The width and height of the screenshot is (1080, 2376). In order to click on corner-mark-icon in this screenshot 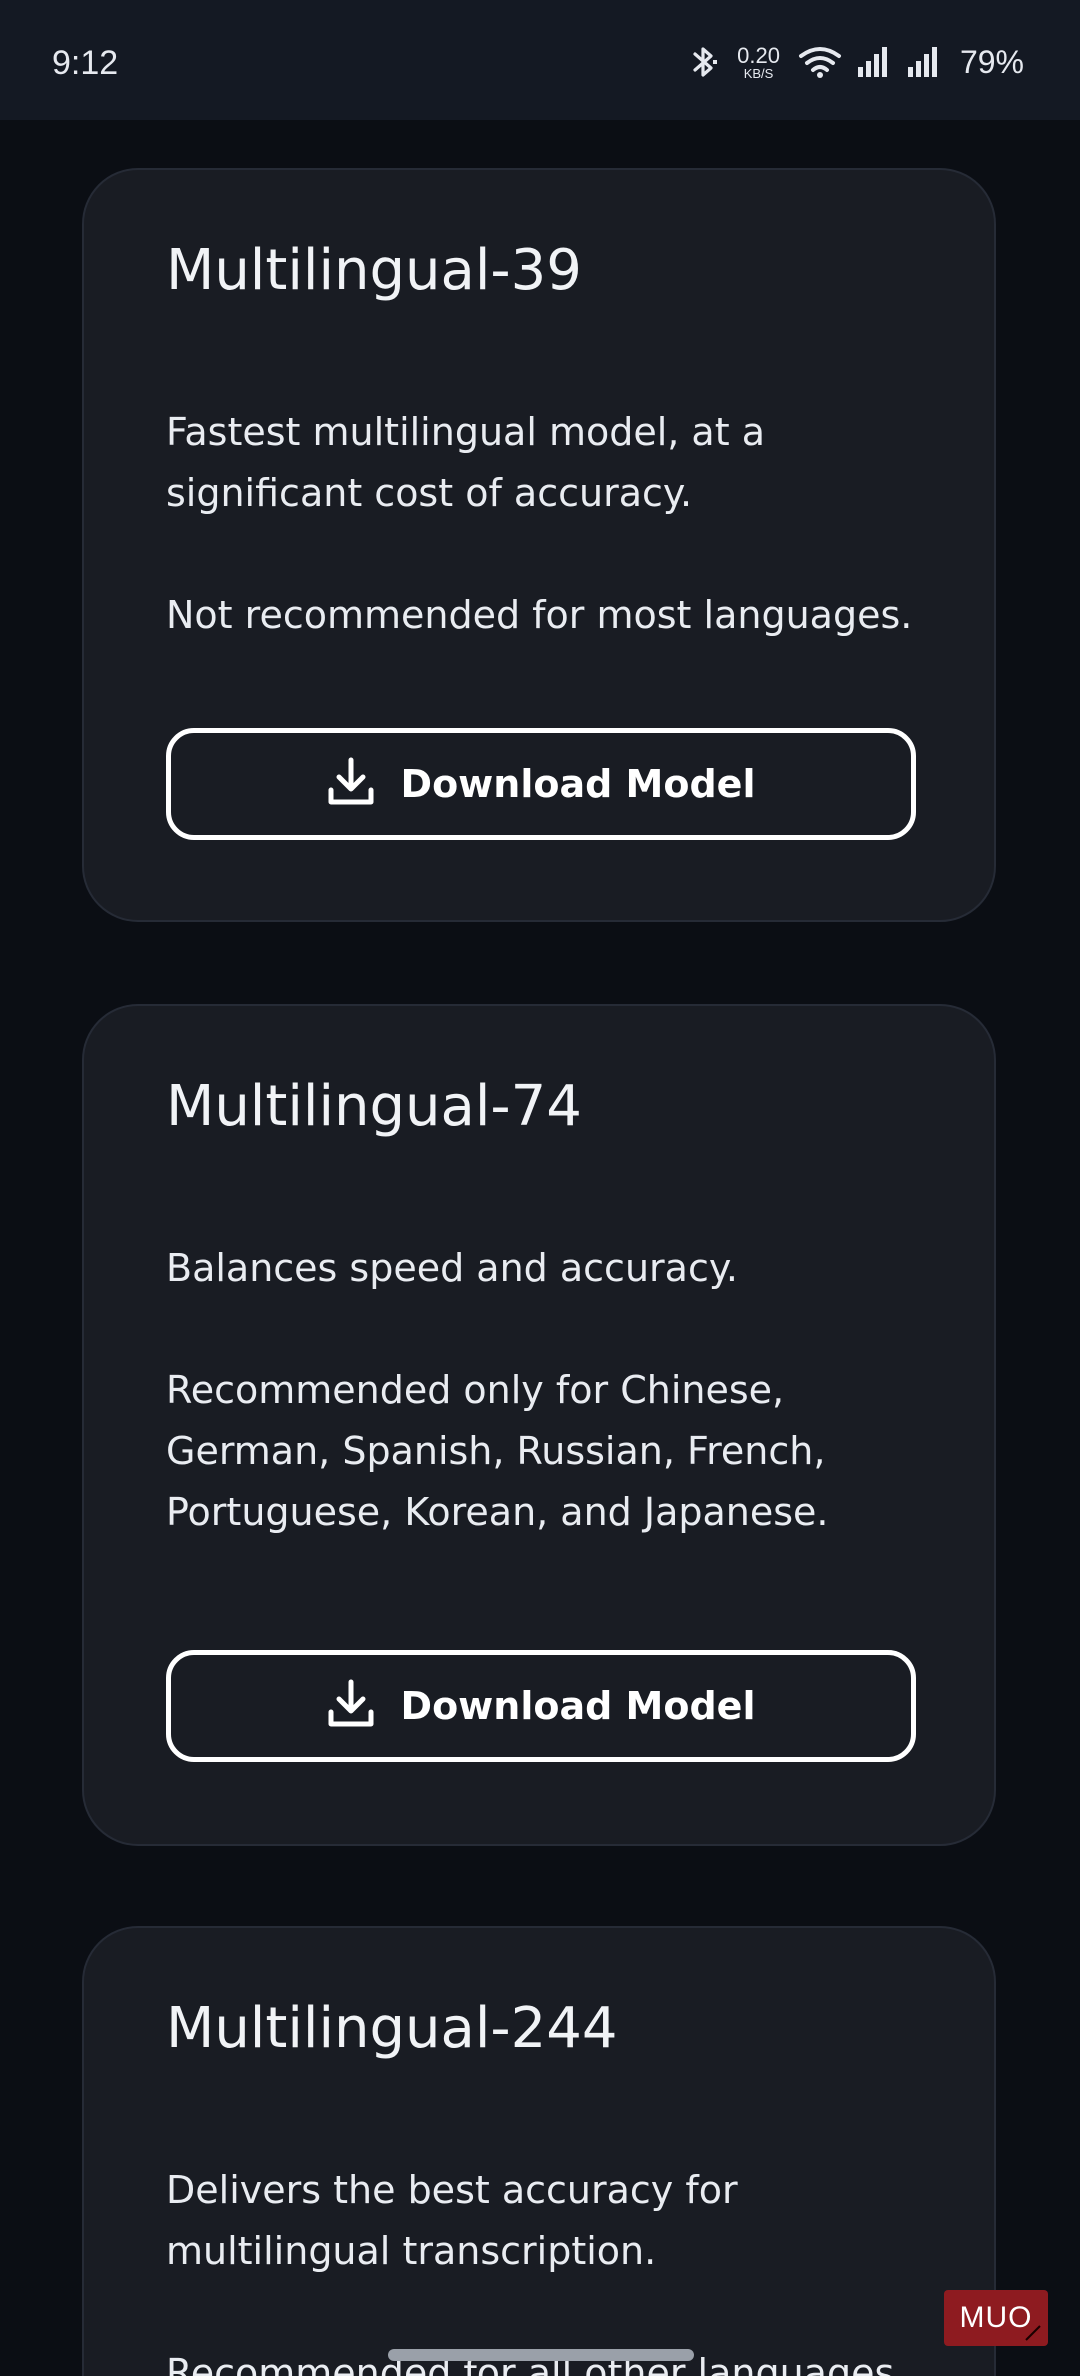, I will do `click(1033, 2333)`.